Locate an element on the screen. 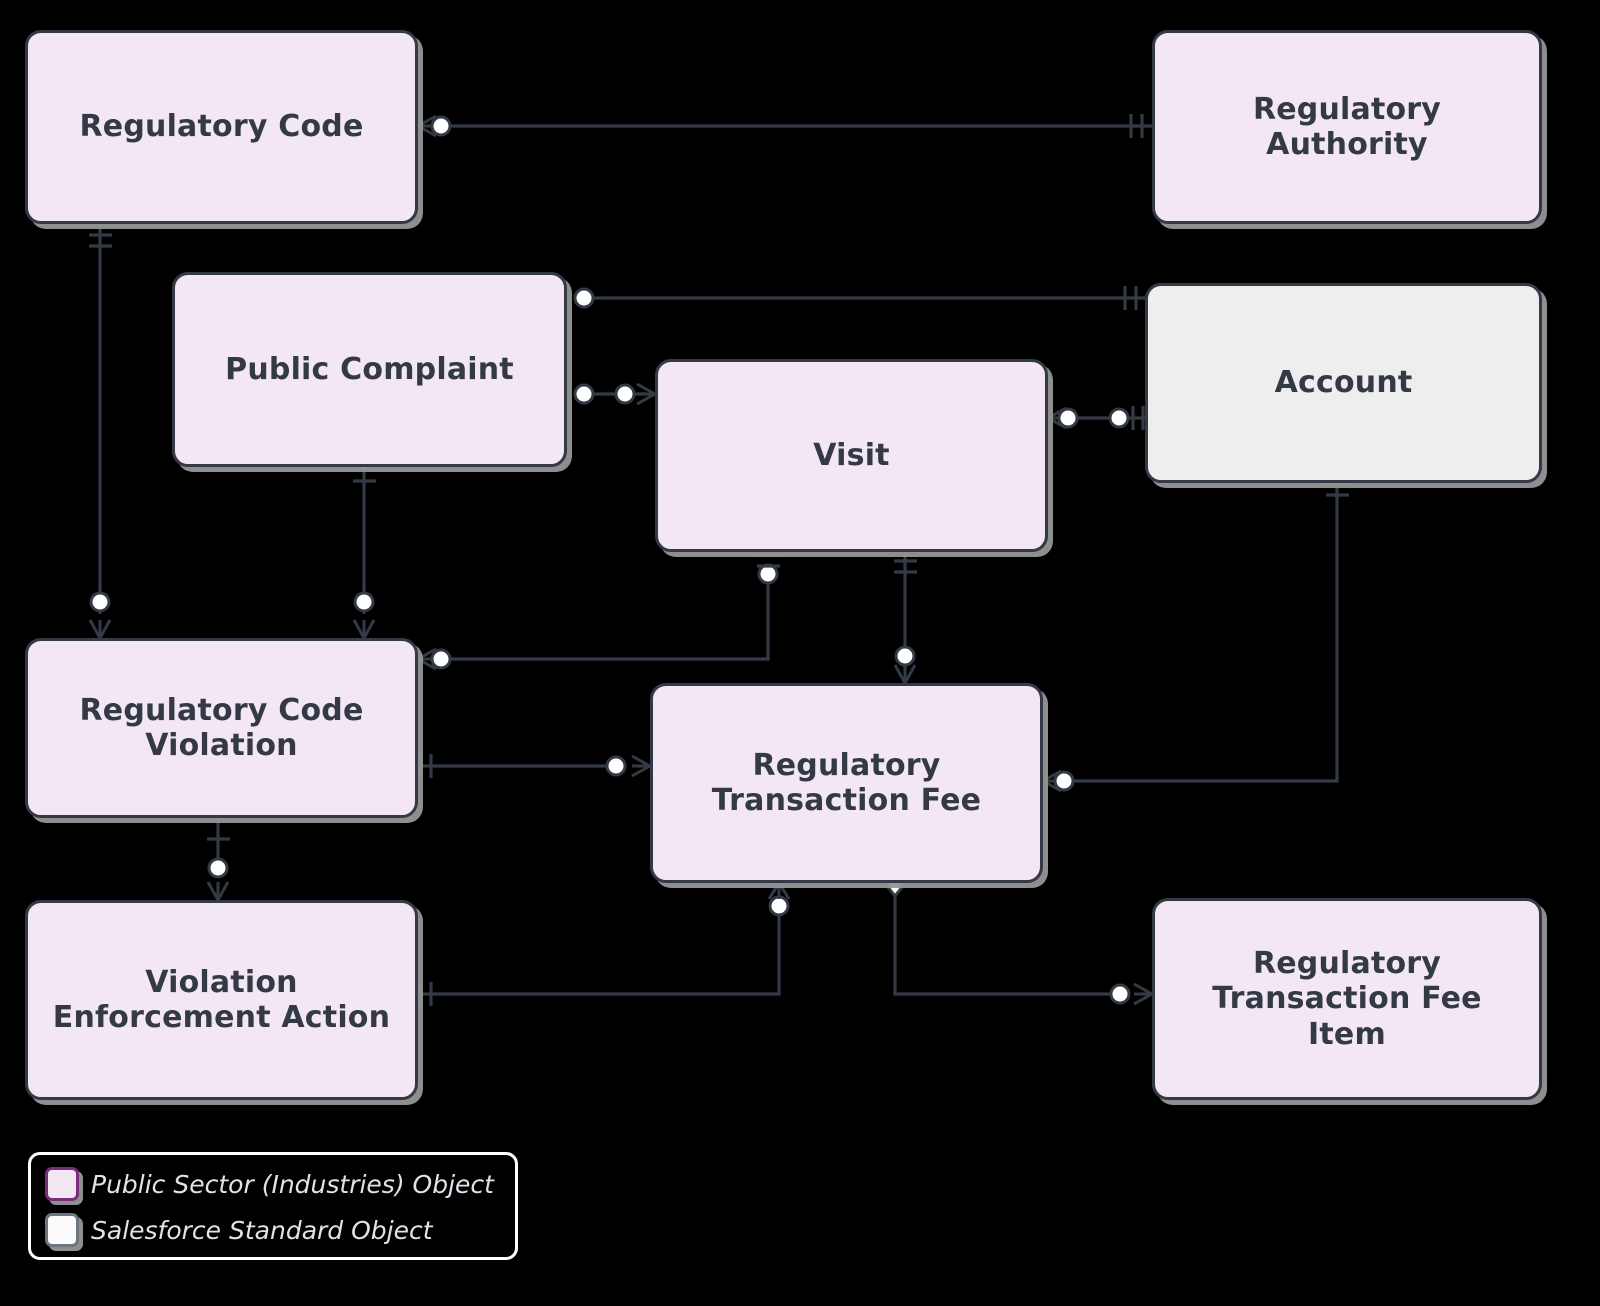 Image resolution: width=1600 pixels, height=1306 pixels. legend-label: Salesforce Standard Object is located at coordinates (262, 1230).